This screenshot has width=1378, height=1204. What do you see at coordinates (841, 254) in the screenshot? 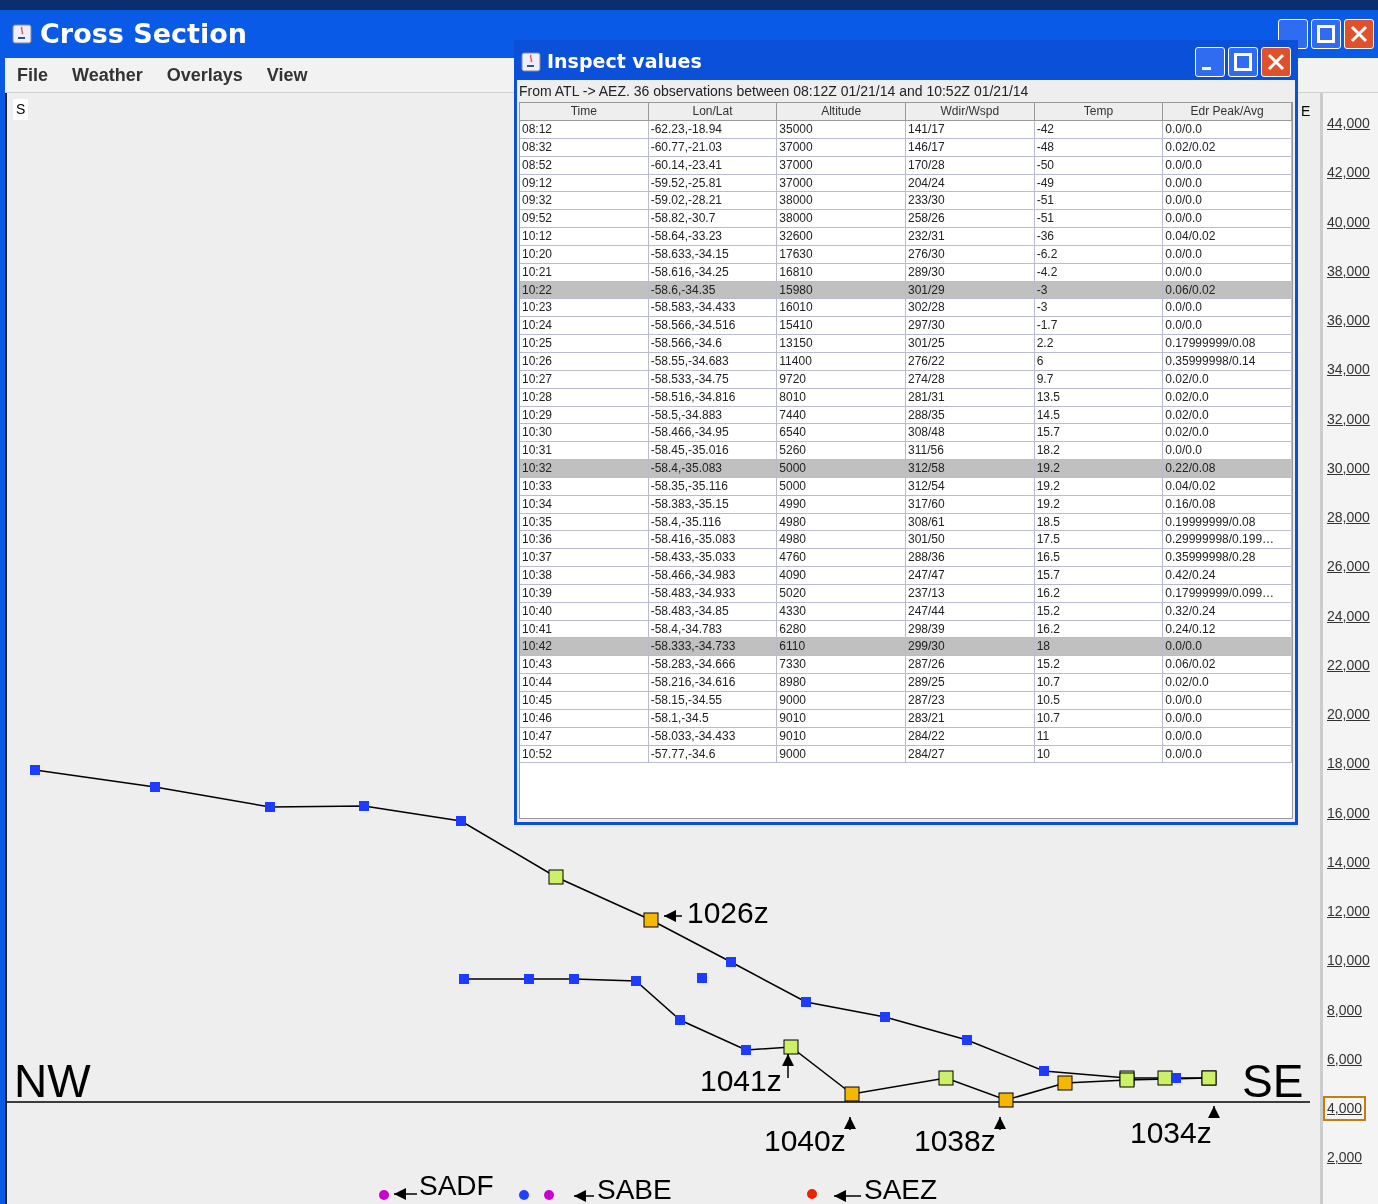
I see `table-cell: 17630` at bounding box center [841, 254].